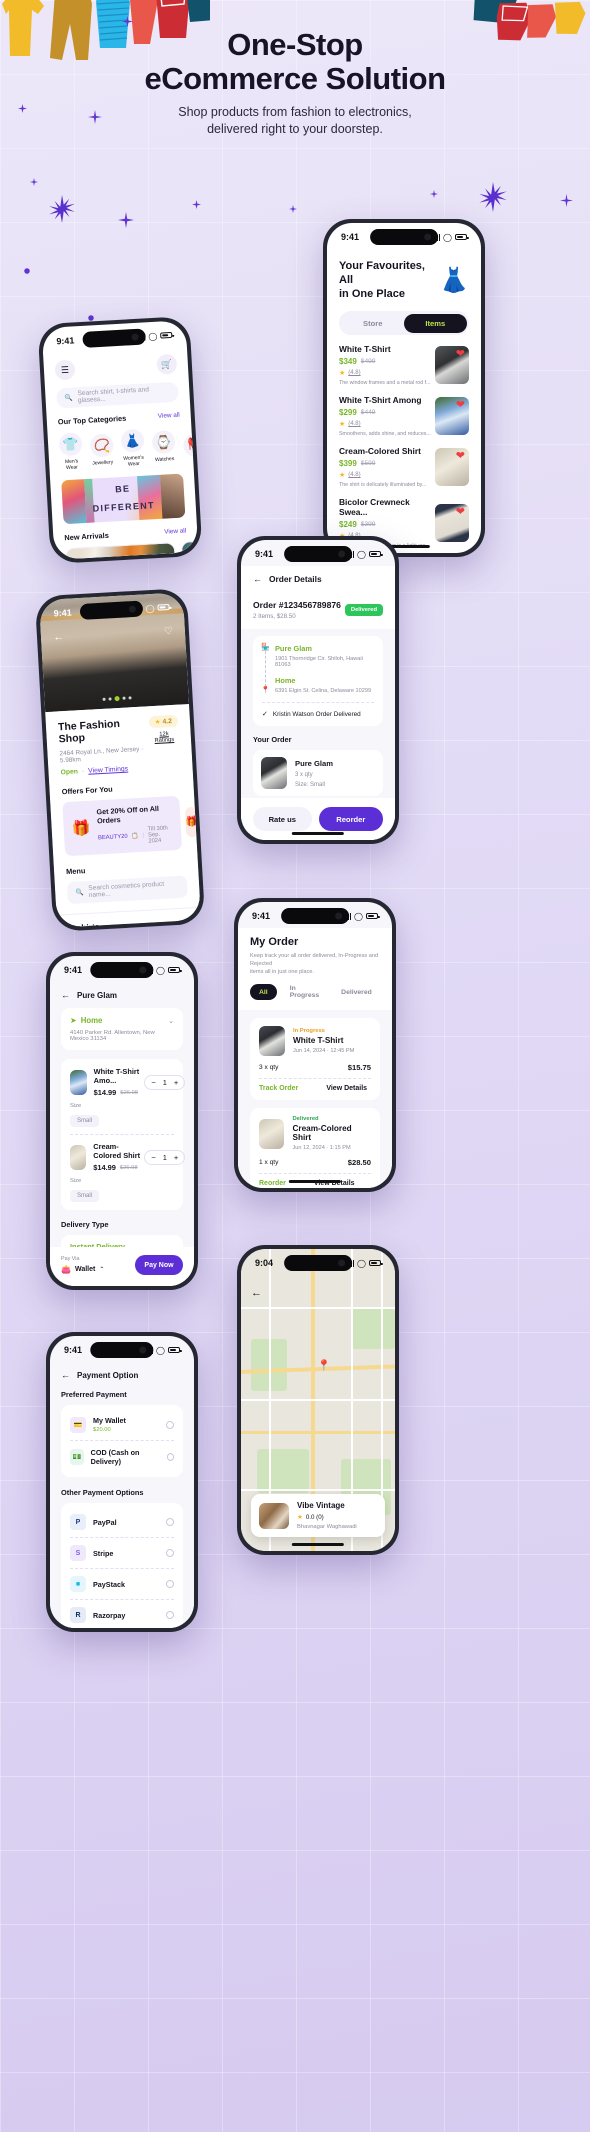 This screenshot has height=2132, width=590. What do you see at coordinates (134, 836) in the screenshot?
I see `copy-icon: 📋` at bounding box center [134, 836].